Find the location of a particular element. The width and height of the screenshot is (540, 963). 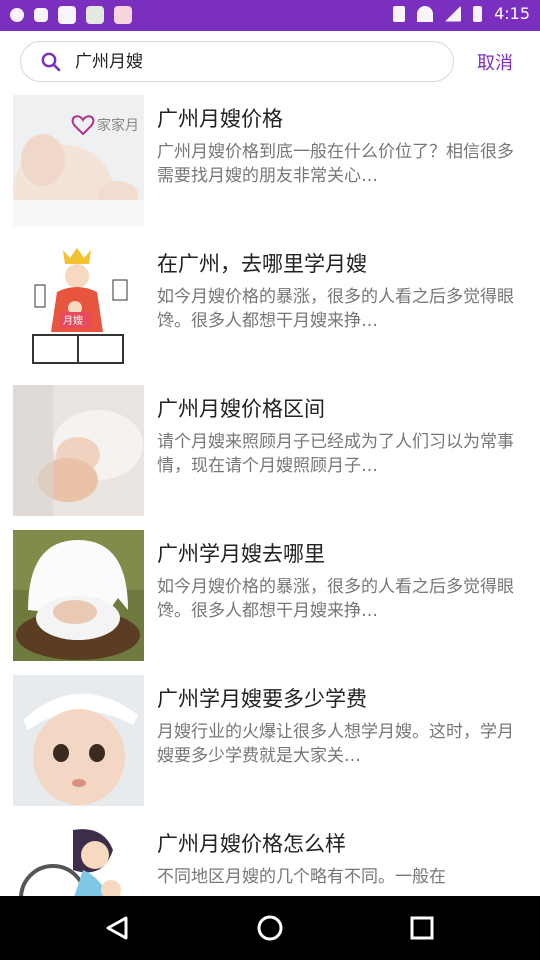

cancel-button: 取消 is located at coordinates (495, 62).